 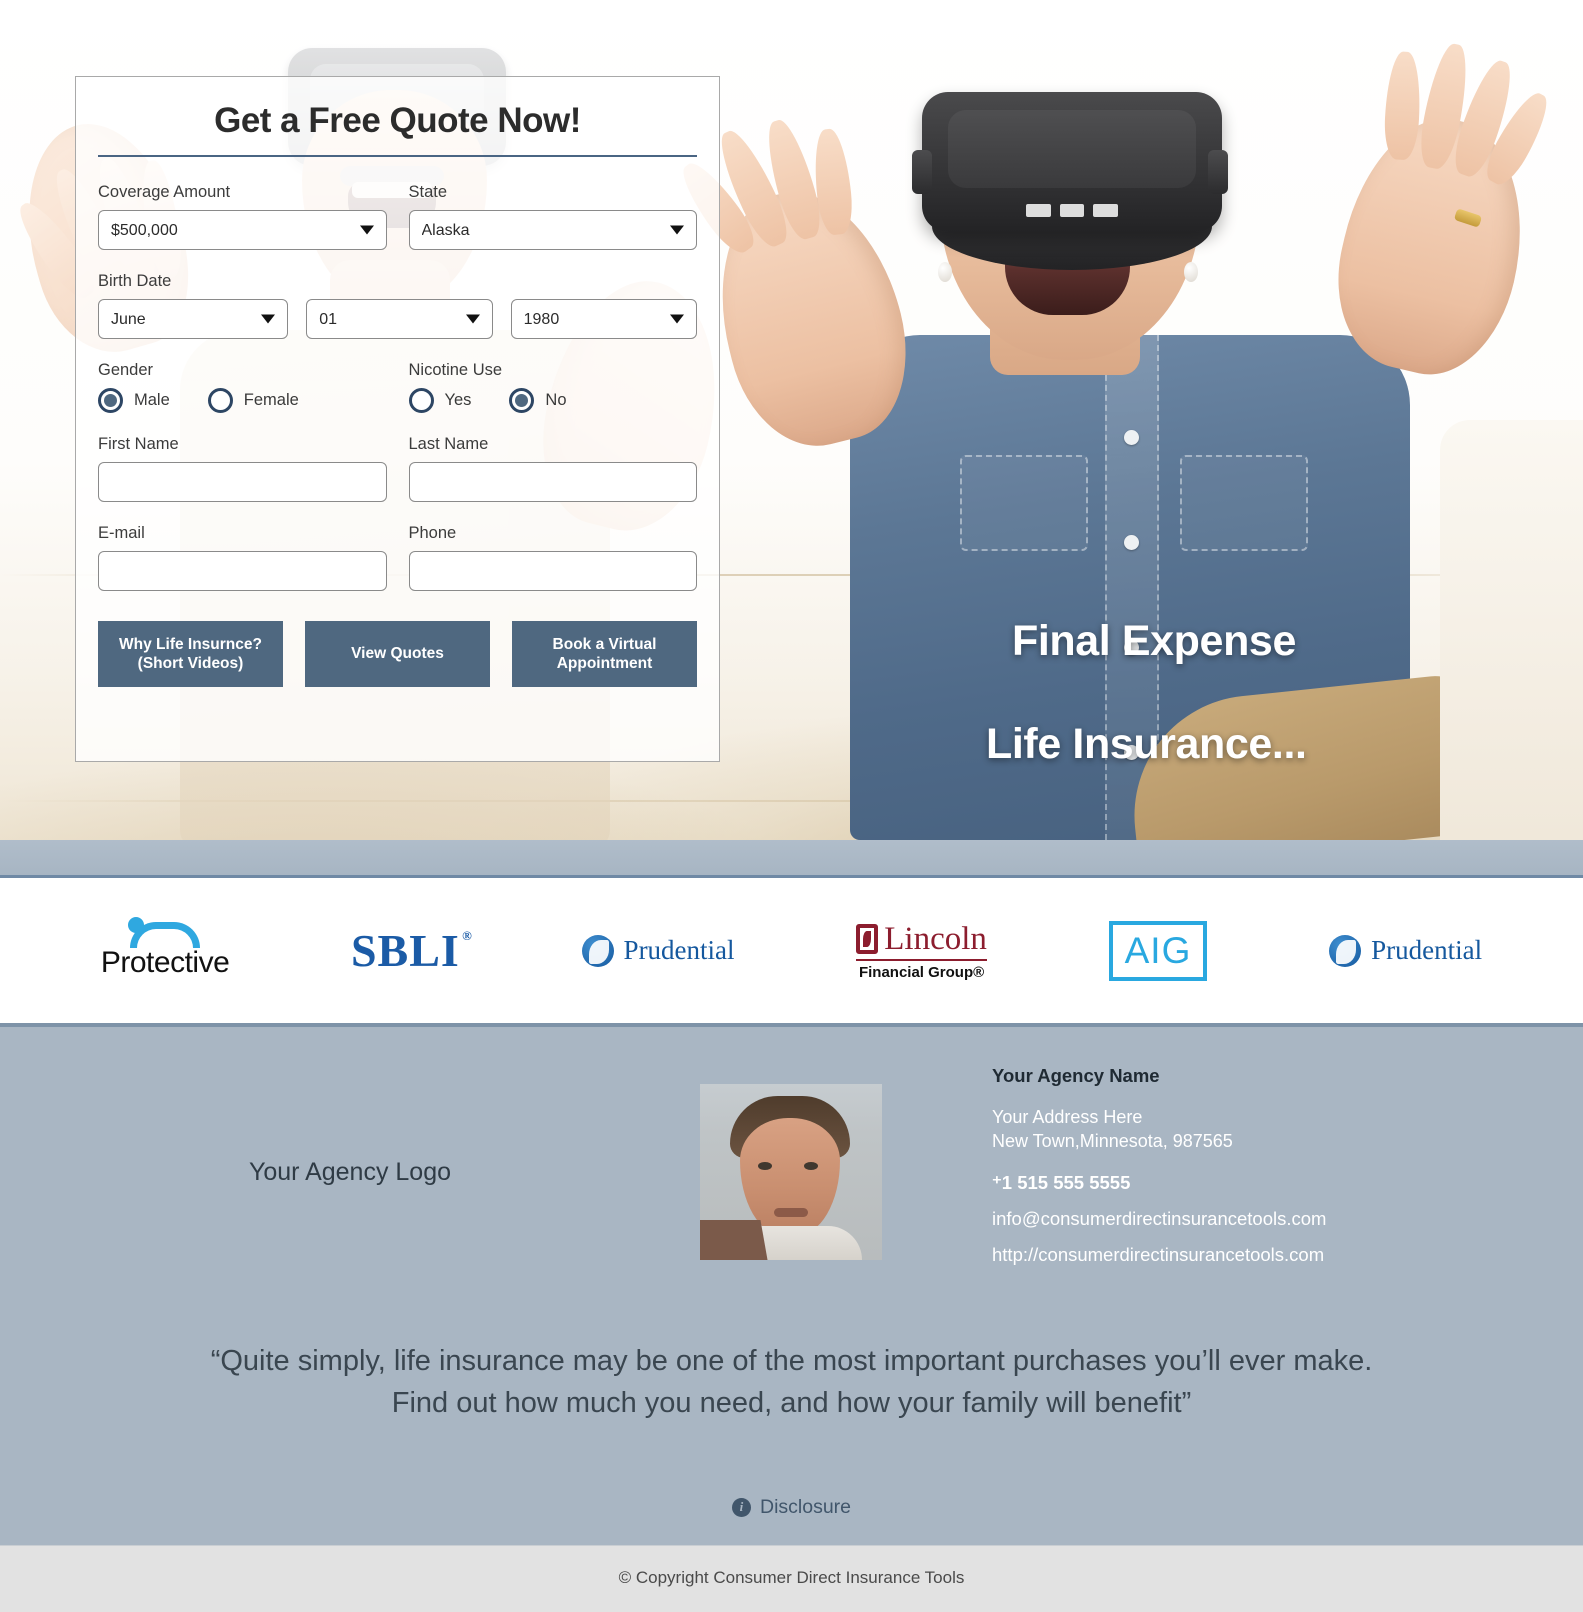 I want to click on state-group: State Alaska, so click(x=552, y=216).